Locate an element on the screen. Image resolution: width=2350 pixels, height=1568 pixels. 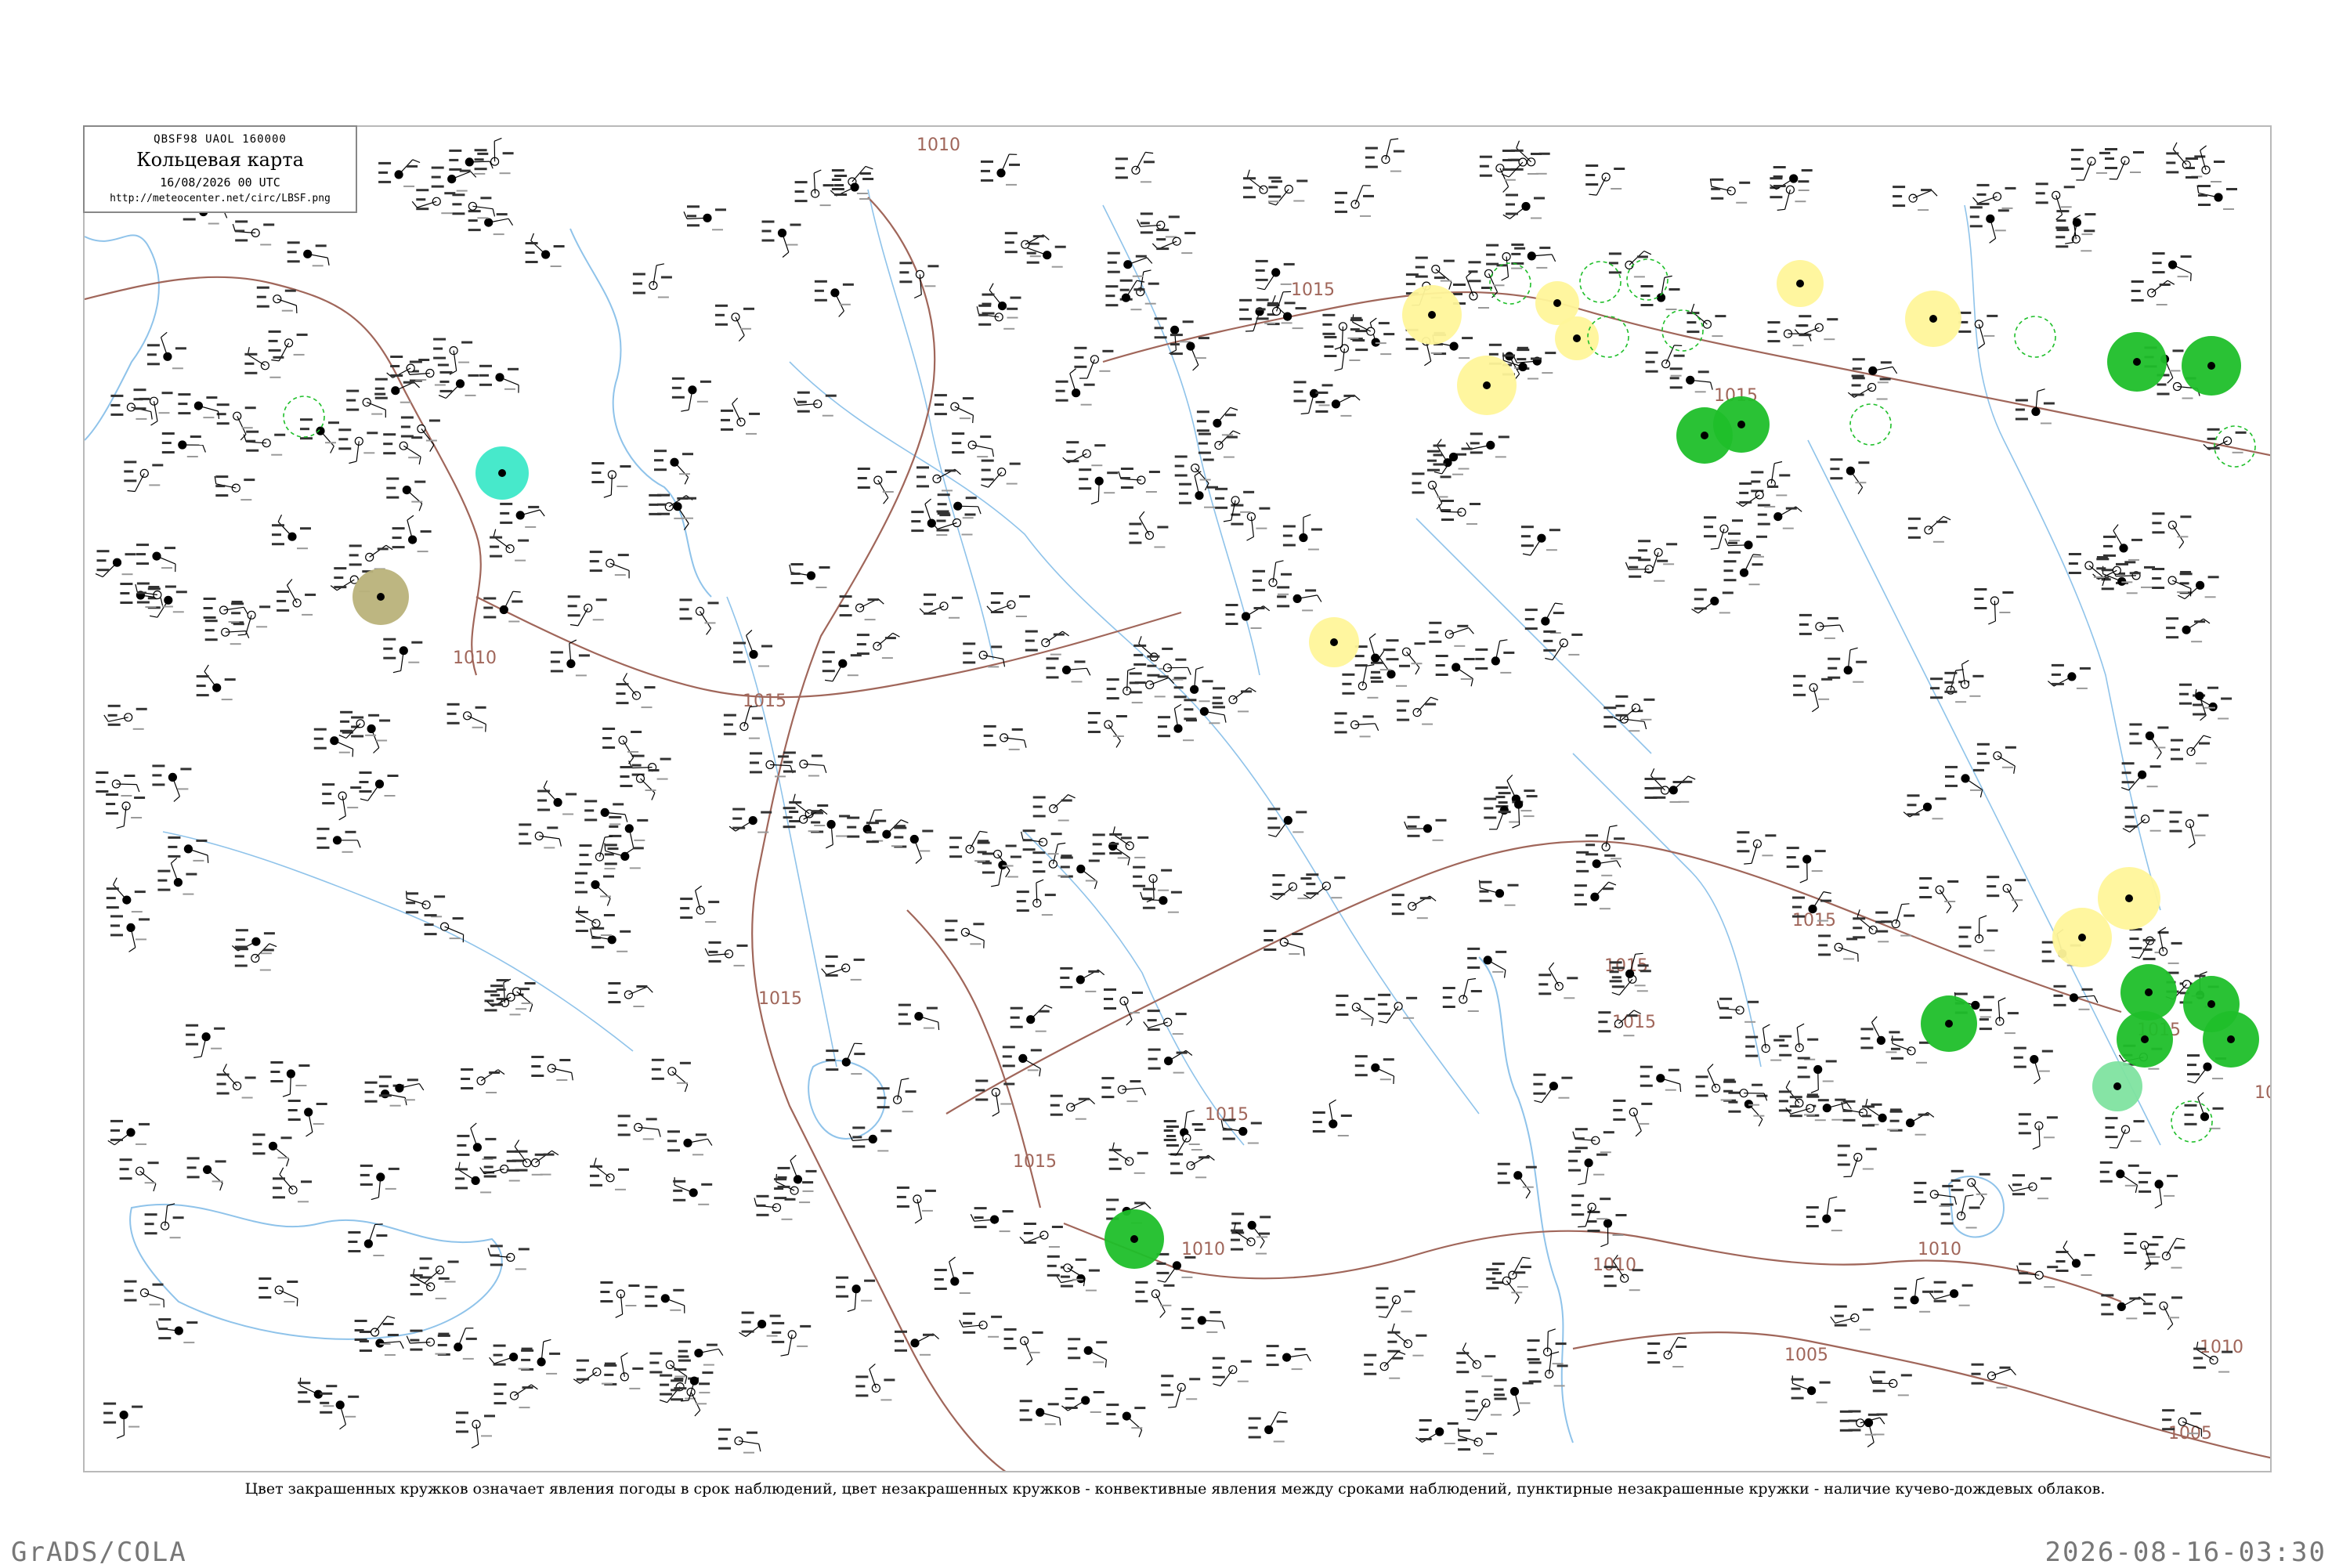
source-url: http://meteocenter.net/circ/LBSF.png is located at coordinates (220, 198).